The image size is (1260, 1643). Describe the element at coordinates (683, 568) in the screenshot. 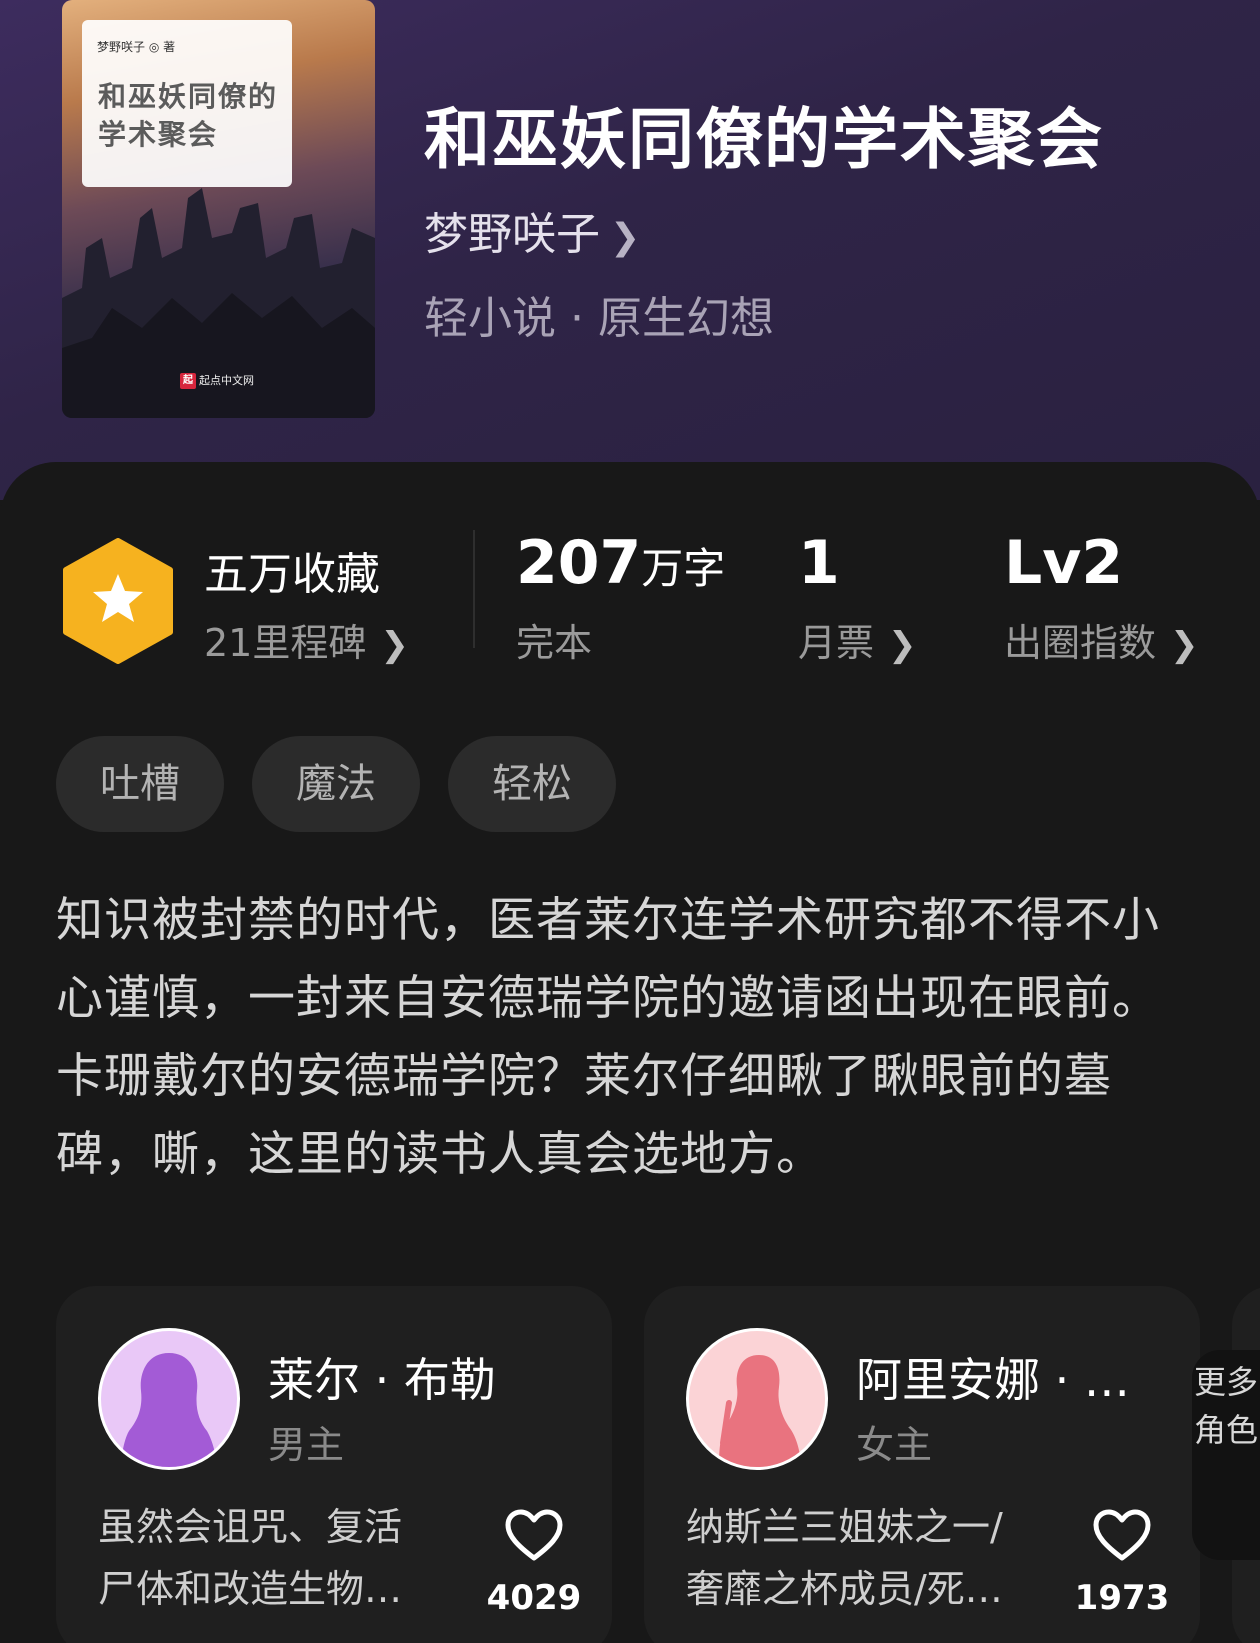

I see `word-unit: 万字` at that location.